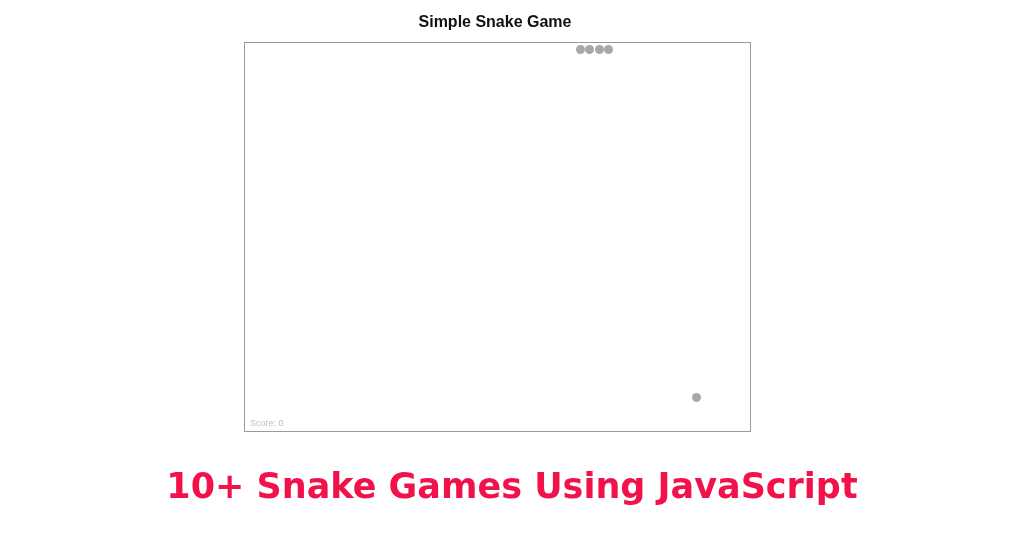 The image size is (1024, 536). What do you see at coordinates (512, 486) in the screenshot?
I see `headline: 10+ Snake Games Using JavaScript` at bounding box center [512, 486].